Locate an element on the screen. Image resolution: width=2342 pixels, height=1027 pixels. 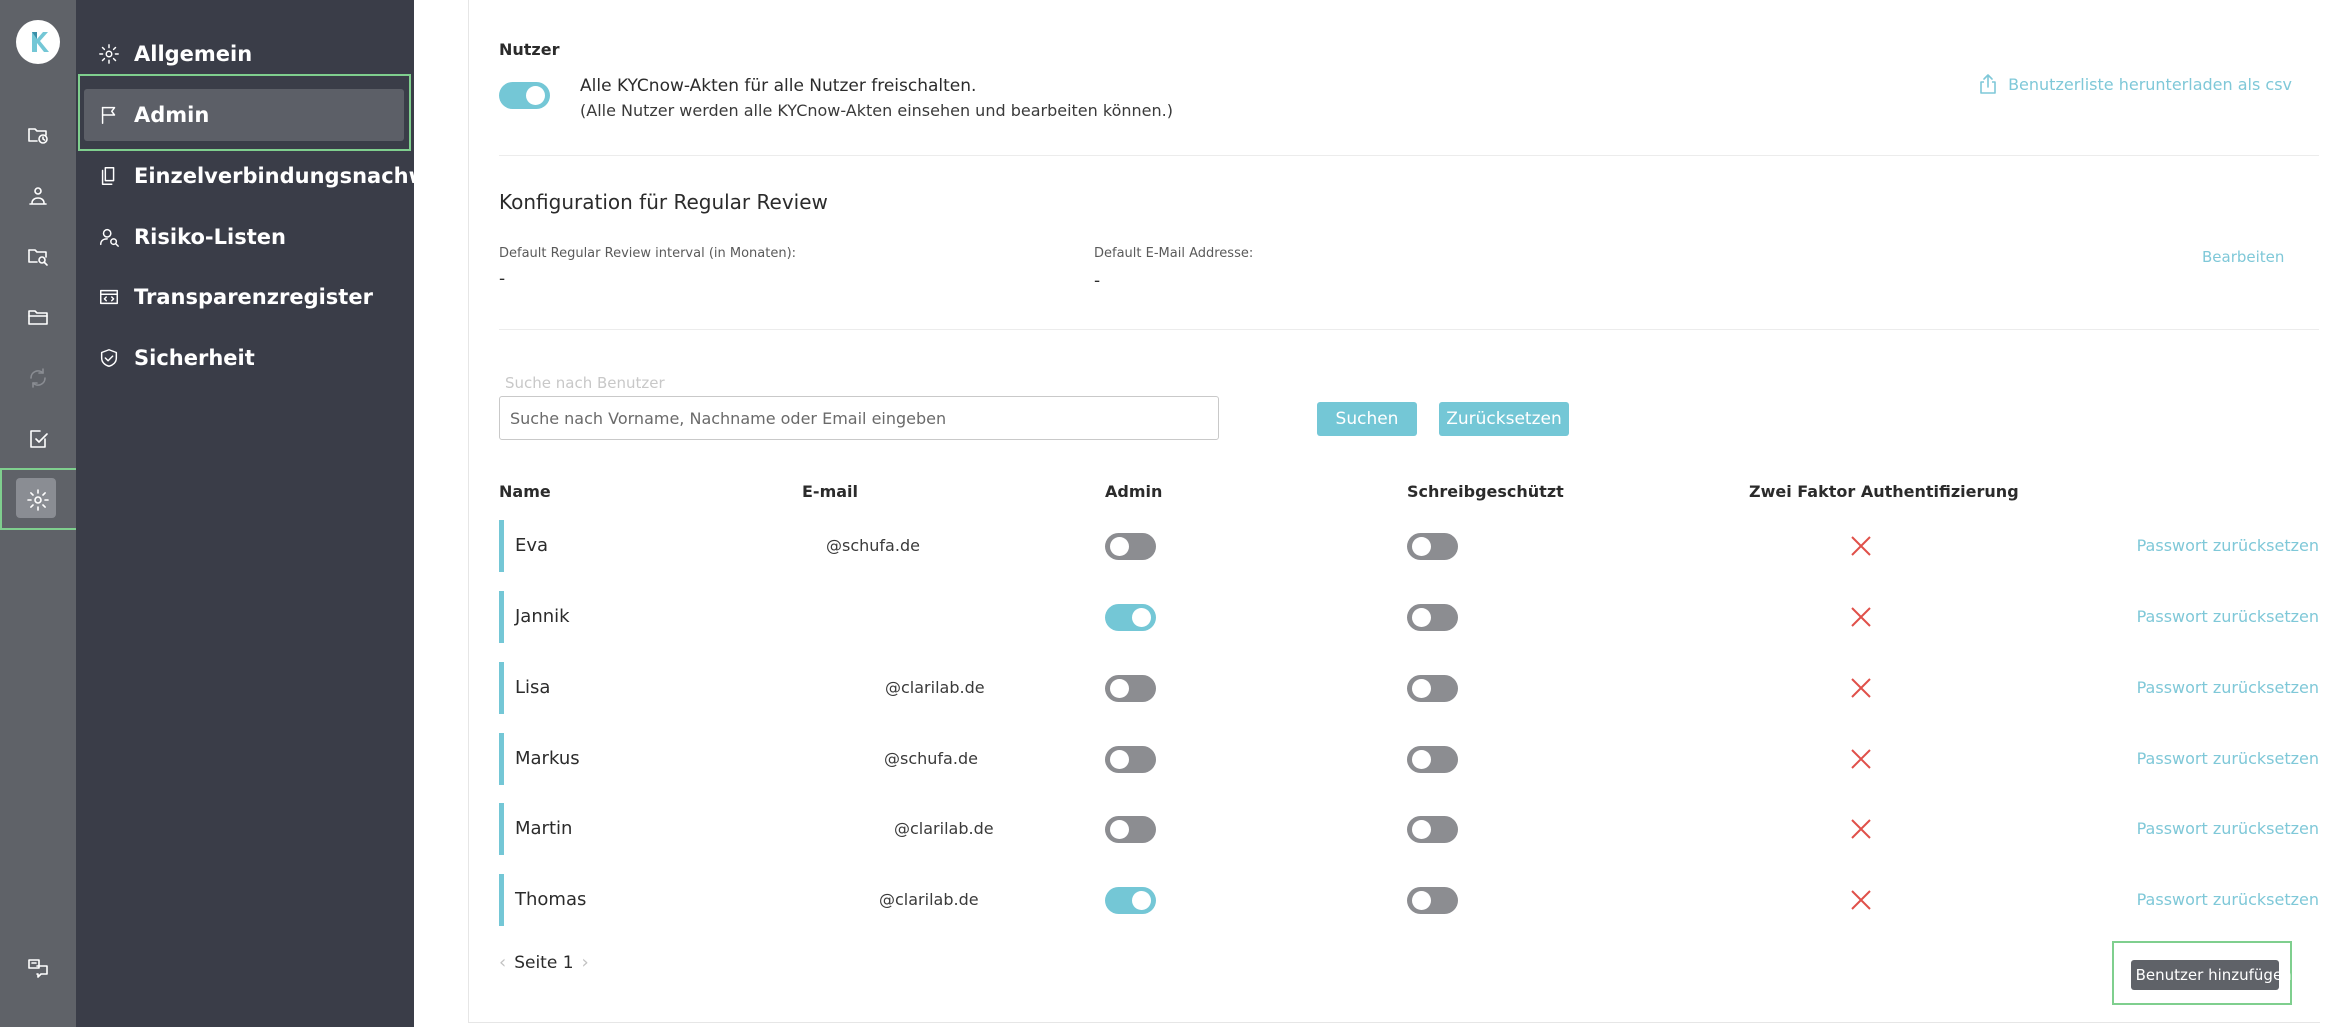
edit-review-link: Bearbeiten is located at coordinates (2243, 257).